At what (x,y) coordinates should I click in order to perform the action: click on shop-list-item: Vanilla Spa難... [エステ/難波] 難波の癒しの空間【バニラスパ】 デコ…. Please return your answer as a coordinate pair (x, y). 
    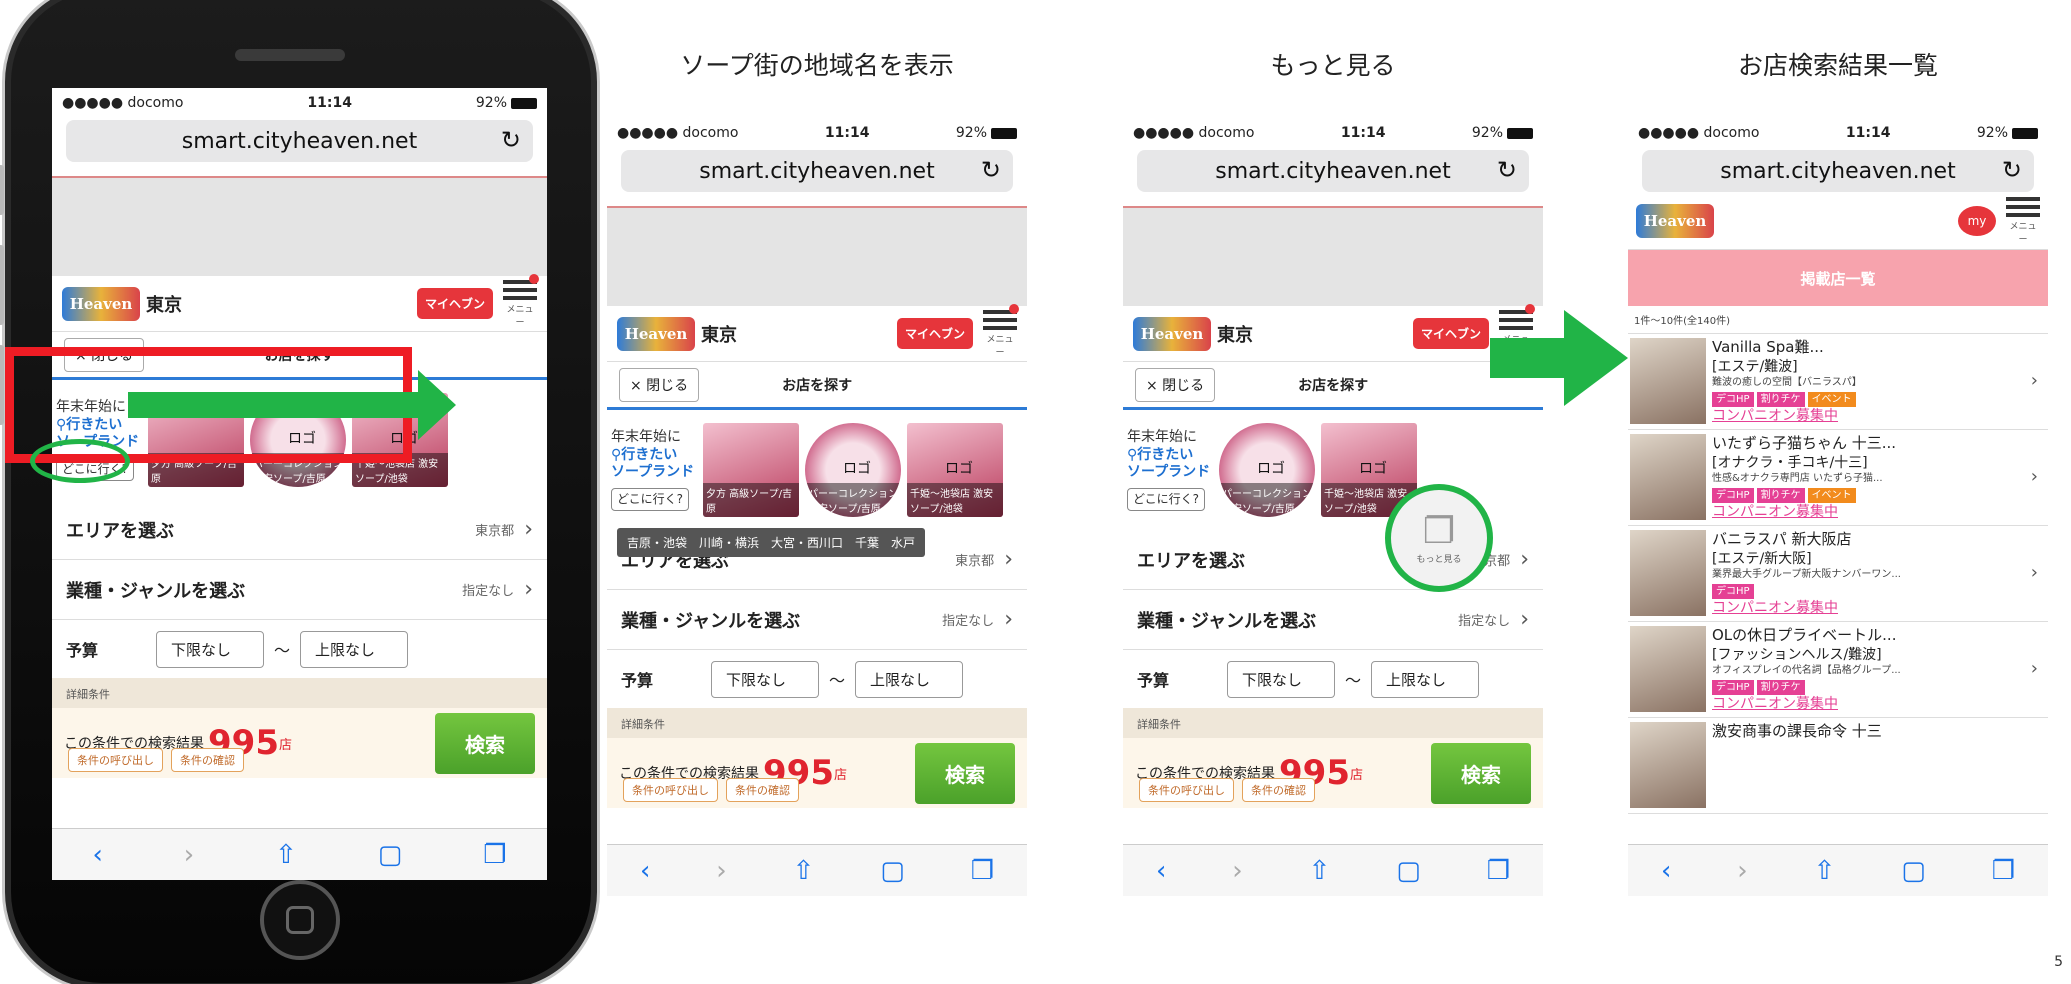
    Looking at the image, I should click on (1838, 382).